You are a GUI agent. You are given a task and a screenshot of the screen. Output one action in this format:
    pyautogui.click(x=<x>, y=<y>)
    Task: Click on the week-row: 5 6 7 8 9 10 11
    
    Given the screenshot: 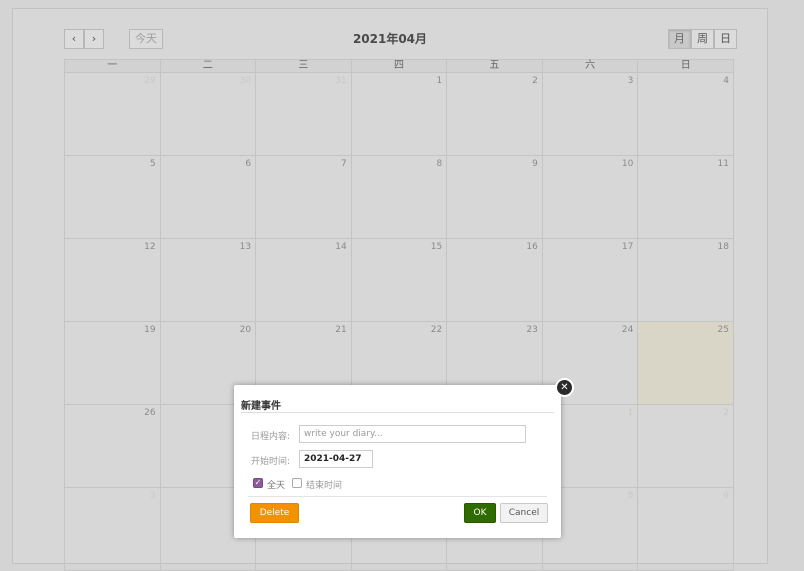 What is the action you would take?
    pyautogui.click(x=399, y=197)
    